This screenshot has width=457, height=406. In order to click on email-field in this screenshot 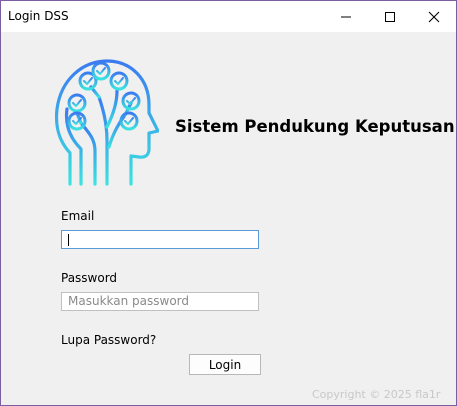, I will do `click(160, 239)`.